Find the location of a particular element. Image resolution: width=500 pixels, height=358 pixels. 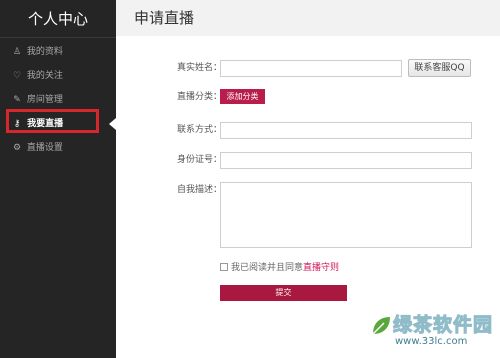

heart-icon: ♡ is located at coordinates (17, 76).